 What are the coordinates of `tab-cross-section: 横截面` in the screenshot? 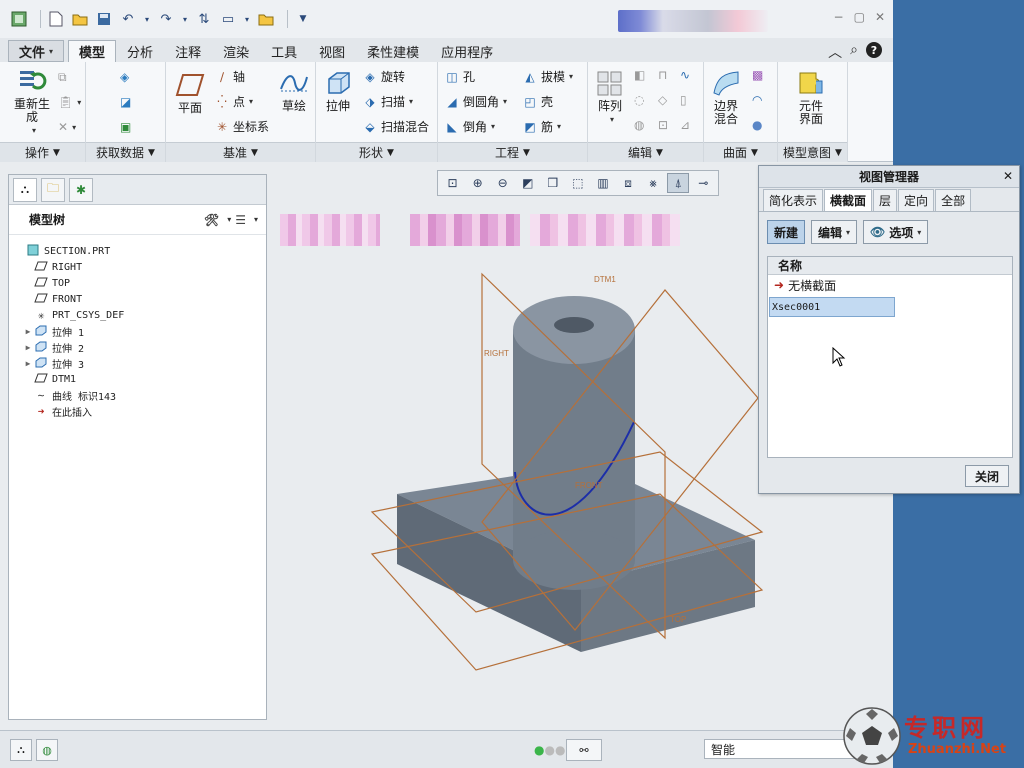 It's located at (848, 200).